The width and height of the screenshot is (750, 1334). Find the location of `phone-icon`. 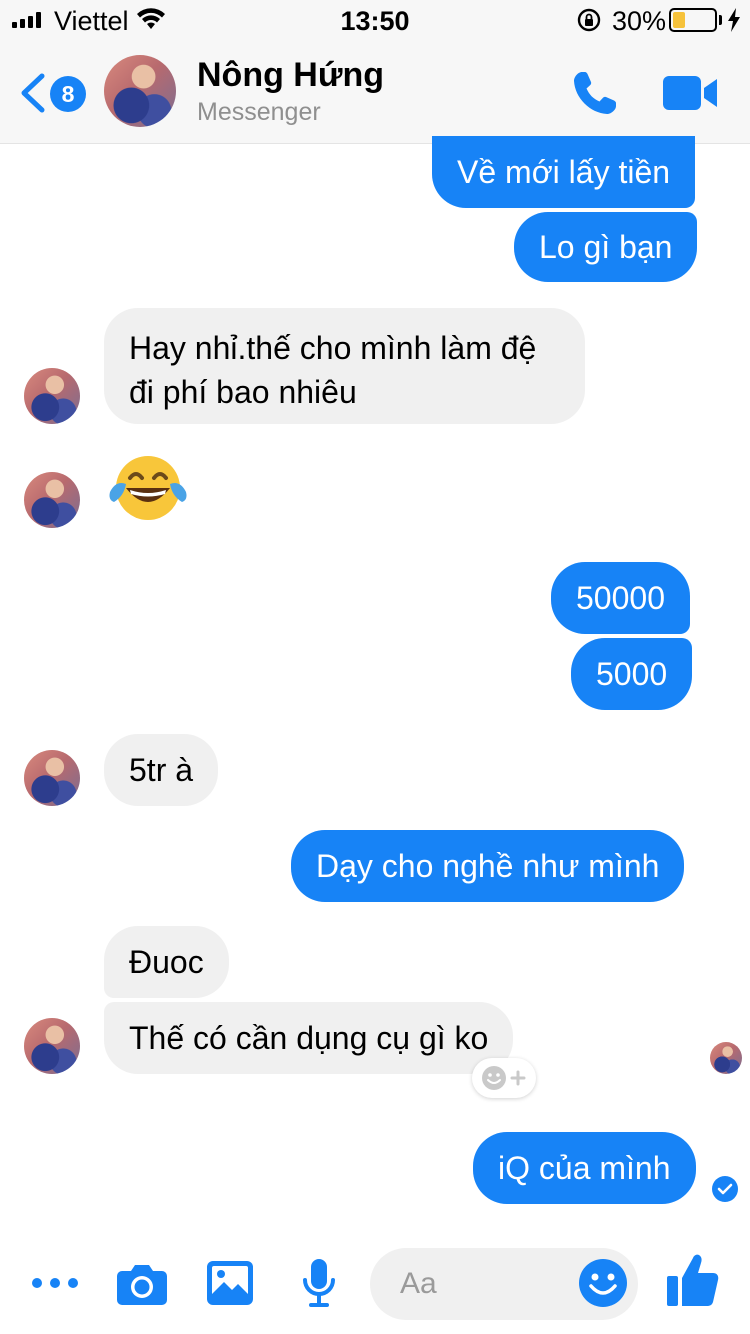

phone-icon is located at coordinates (595, 93).